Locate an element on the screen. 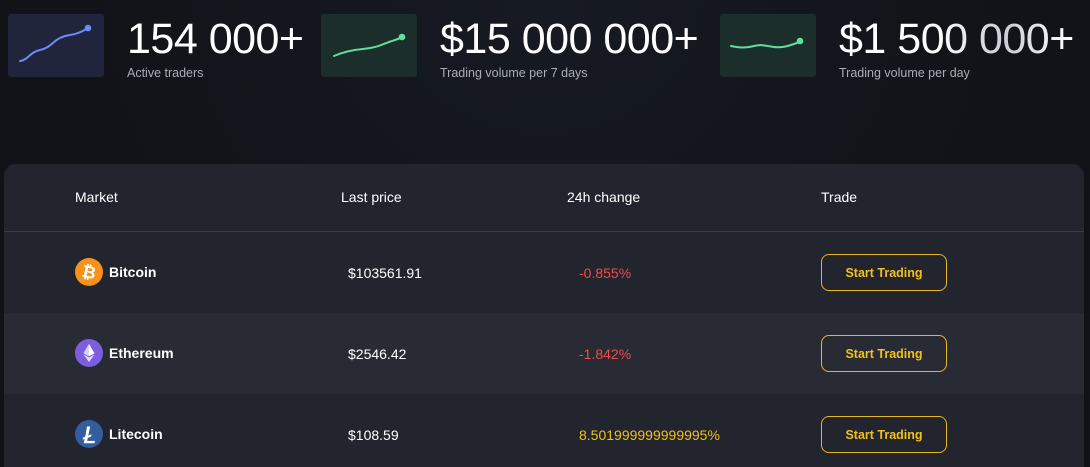 Image resolution: width=1090 pixels, height=467 pixels. market-cell: Ethereum is located at coordinates (124, 353).